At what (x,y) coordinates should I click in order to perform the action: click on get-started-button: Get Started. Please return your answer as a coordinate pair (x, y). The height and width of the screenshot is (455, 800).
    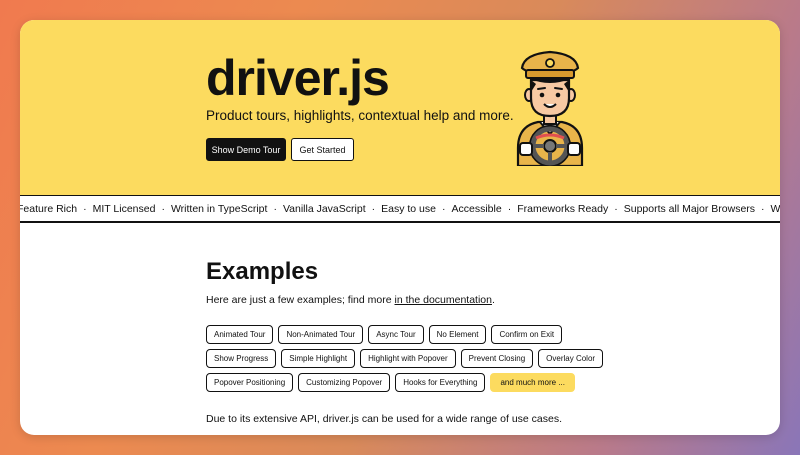
    Looking at the image, I should click on (322, 149).